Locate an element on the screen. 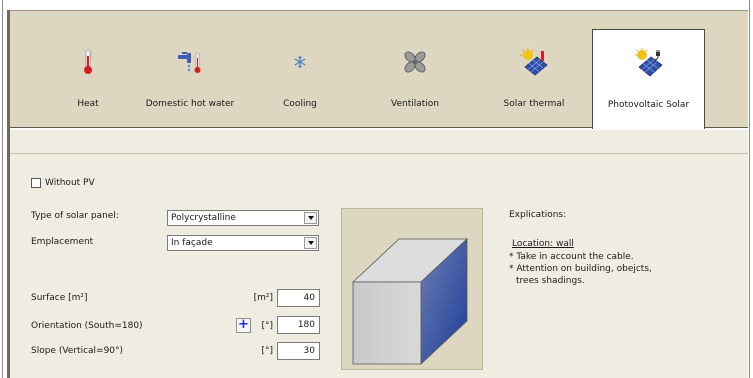 The image size is (753, 378). tab-domestic-hot-water: Domestic hot water is located at coordinates (190, 69).